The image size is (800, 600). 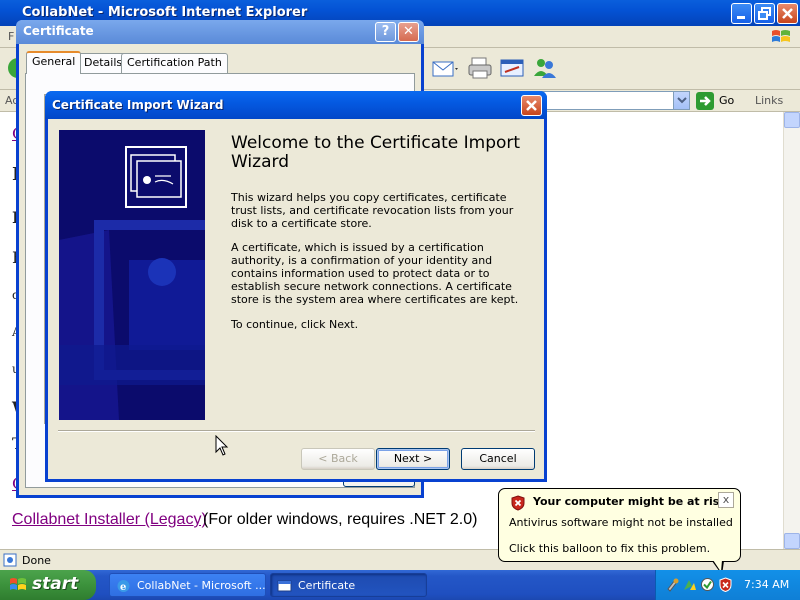 I want to click on go-button, so click(x=705, y=101).